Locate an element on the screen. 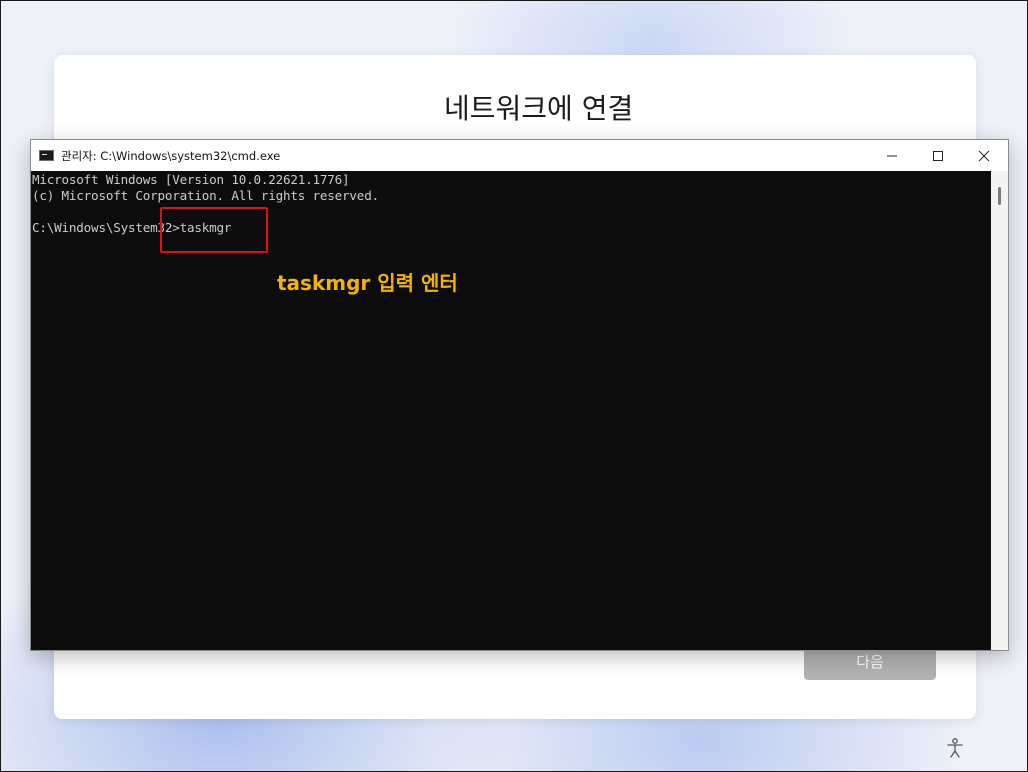 The height and width of the screenshot is (772, 1028). close-icon is located at coordinates (984, 155).